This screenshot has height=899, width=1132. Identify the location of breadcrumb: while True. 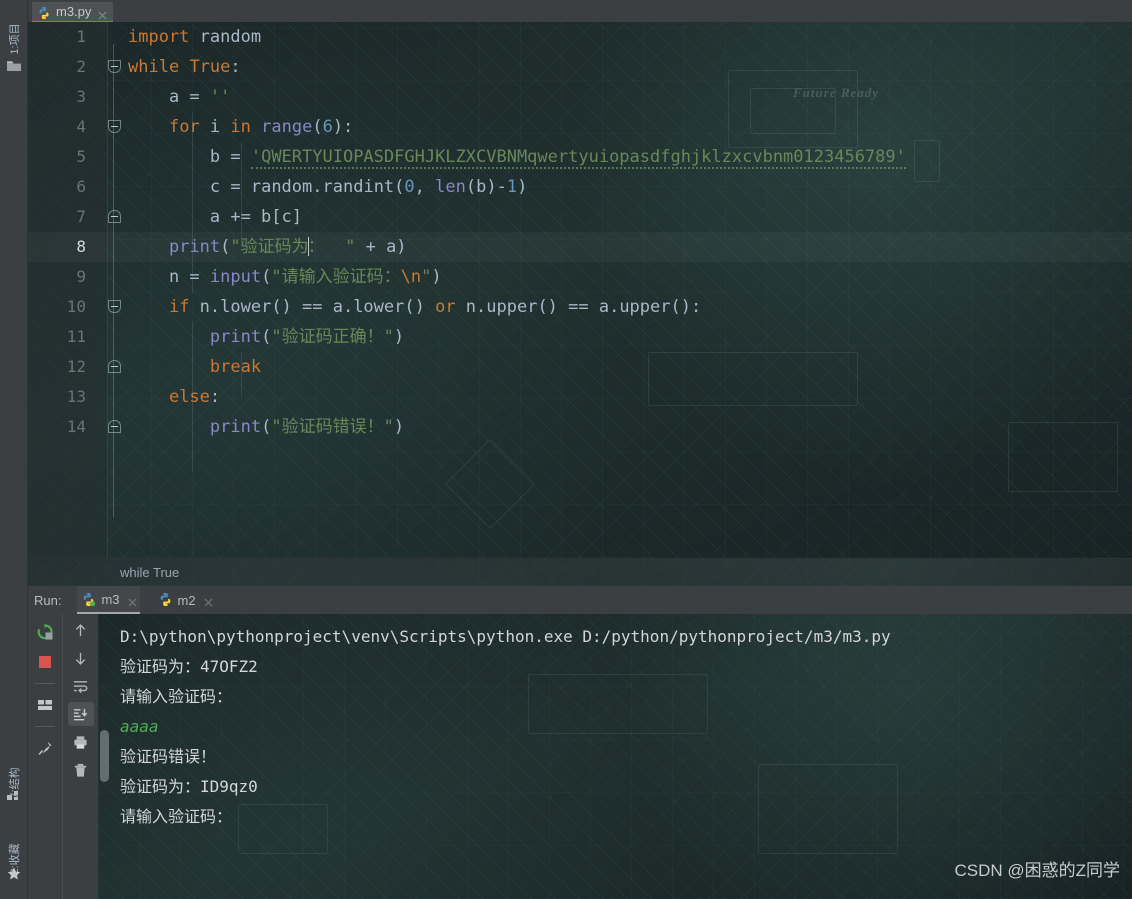
(580, 572).